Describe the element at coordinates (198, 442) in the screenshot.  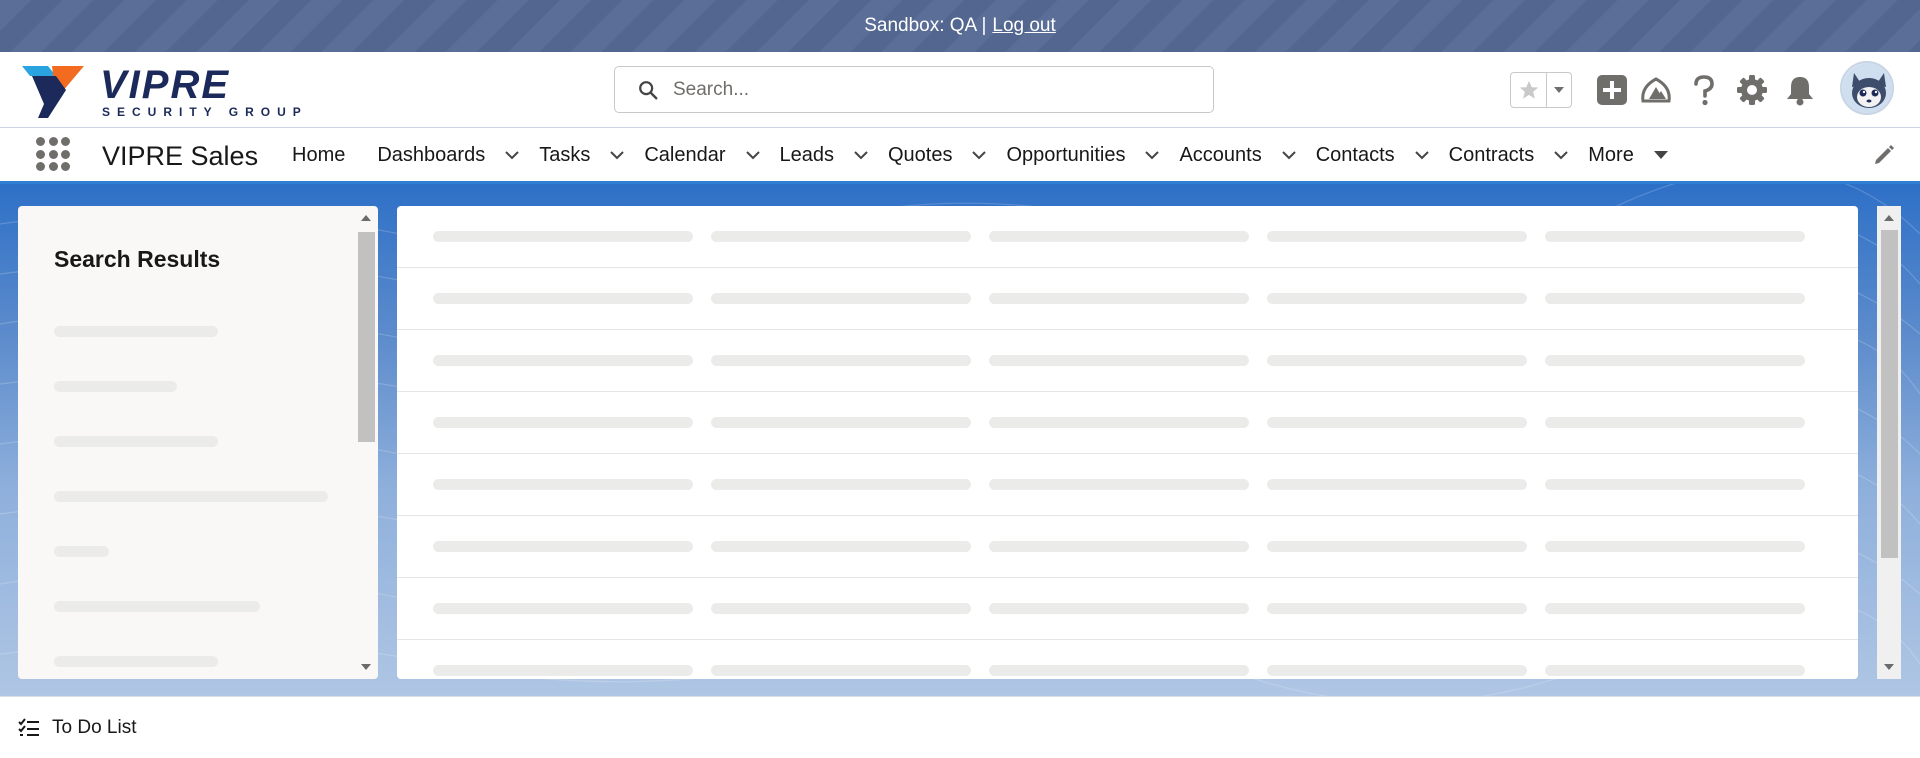
I see `search-results-panel: Search Results` at that location.